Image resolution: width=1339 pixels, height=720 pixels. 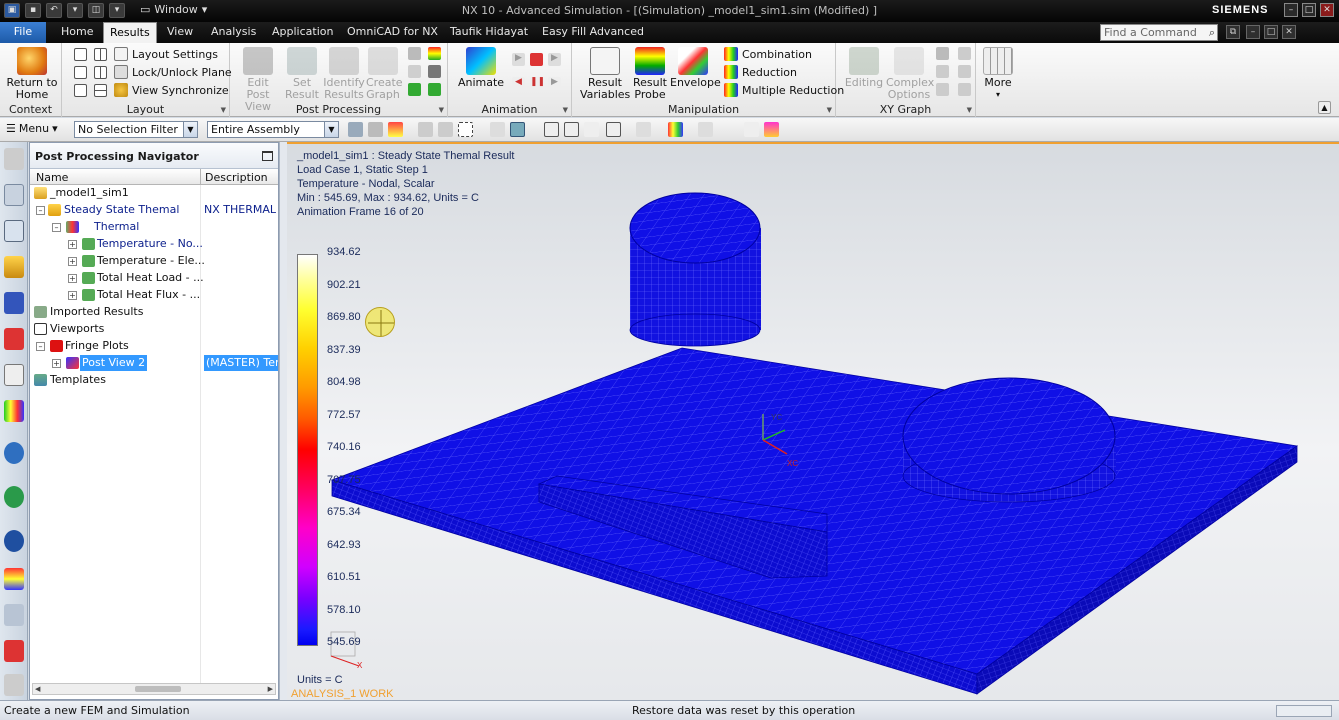 What do you see at coordinates (14, 339) in the screenshot?
I see `constraint-navigator-icon` at bounding box center [14, 339].